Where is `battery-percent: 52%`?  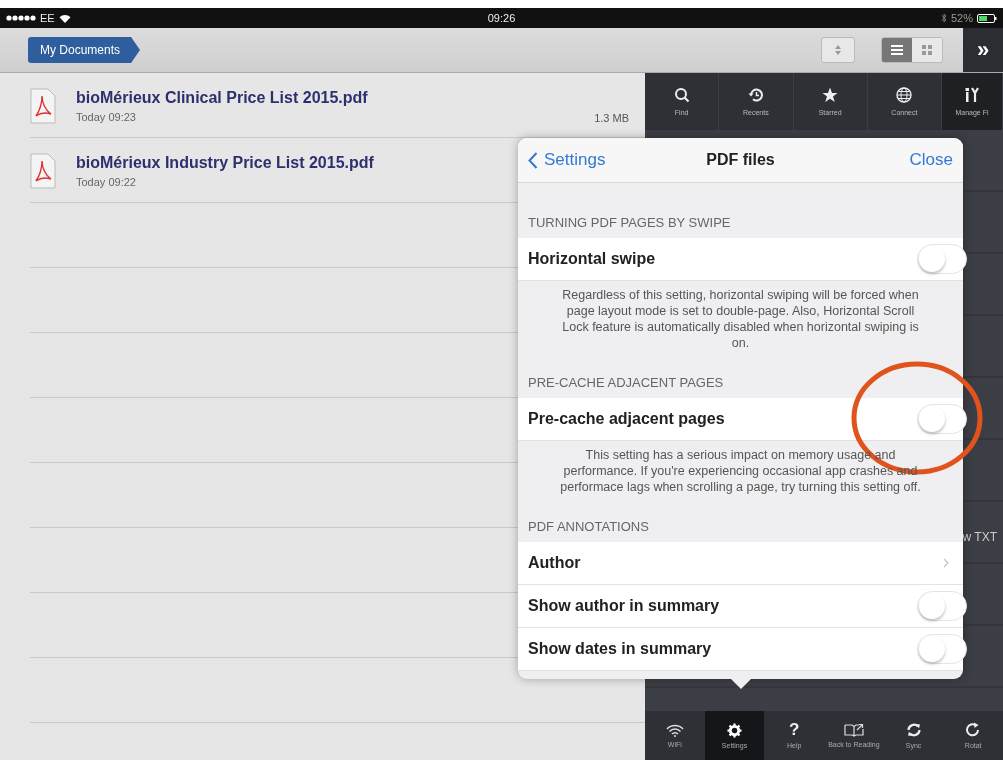
battery-percent: 52% is located at coordinates (961, 18).